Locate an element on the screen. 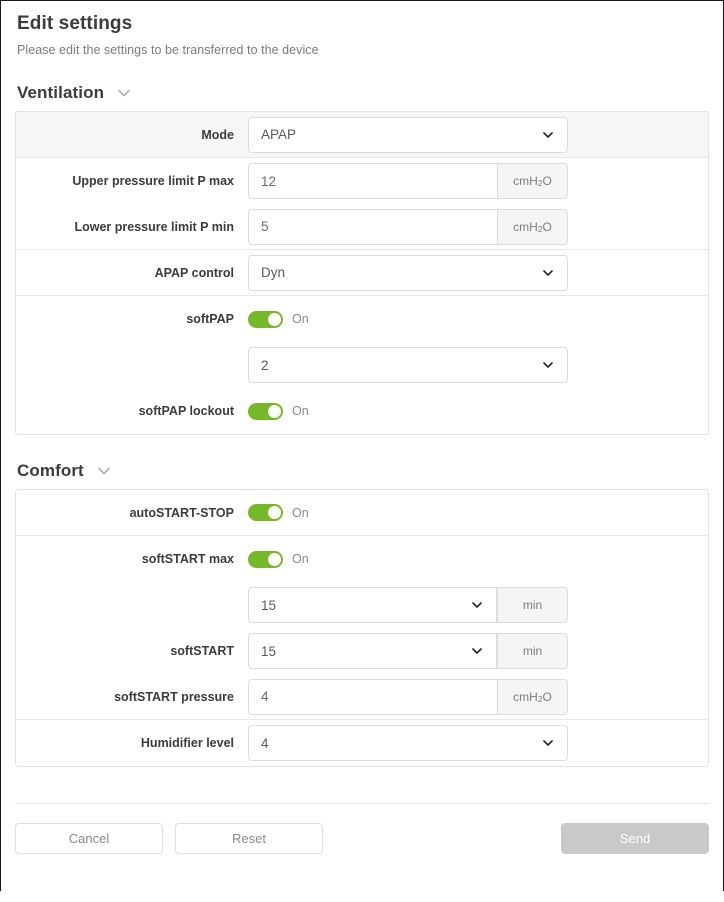 Image resolution: width=724 pixels, height=902 pixels. row-softstart-max: softSTART max On is located at coordinates (362, 559).